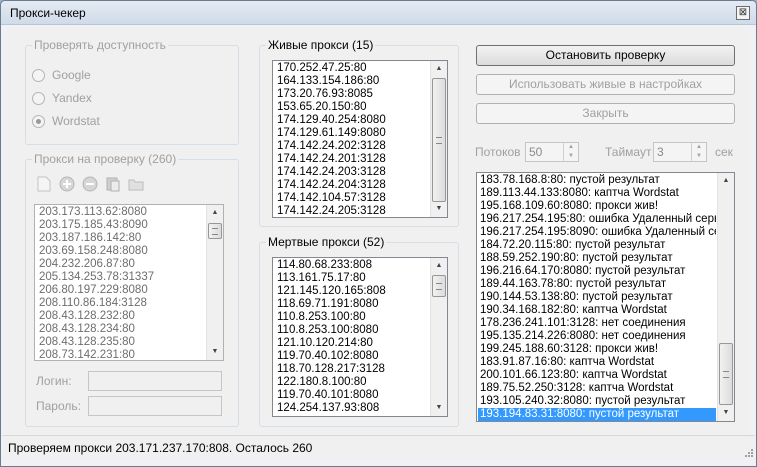 The image size is (757, 467). Describe the element at coordinates (552, 152) in the screenshot. I see `threads-stepper: 50 ▲ ▼` at that location.